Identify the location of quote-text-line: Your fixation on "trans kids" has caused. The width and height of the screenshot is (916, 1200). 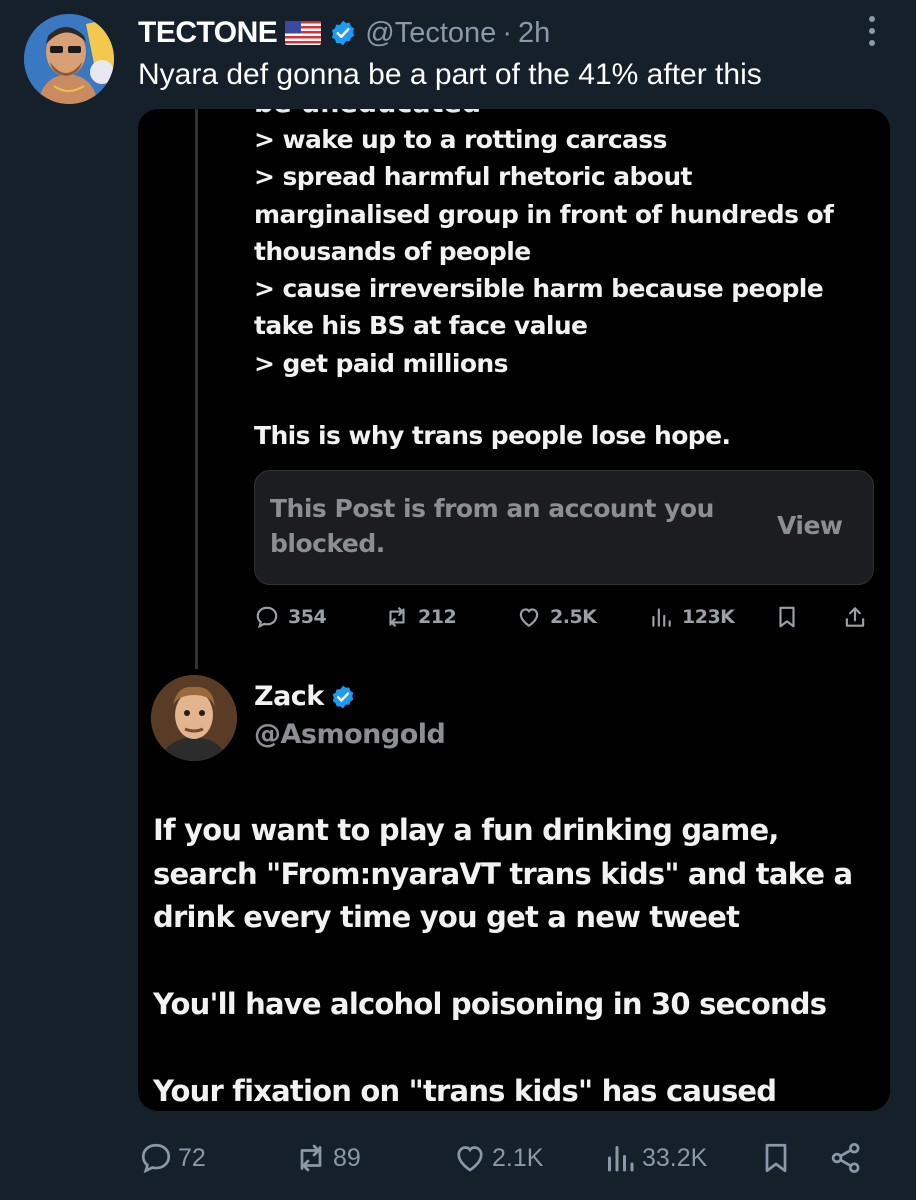
(465, 1091).